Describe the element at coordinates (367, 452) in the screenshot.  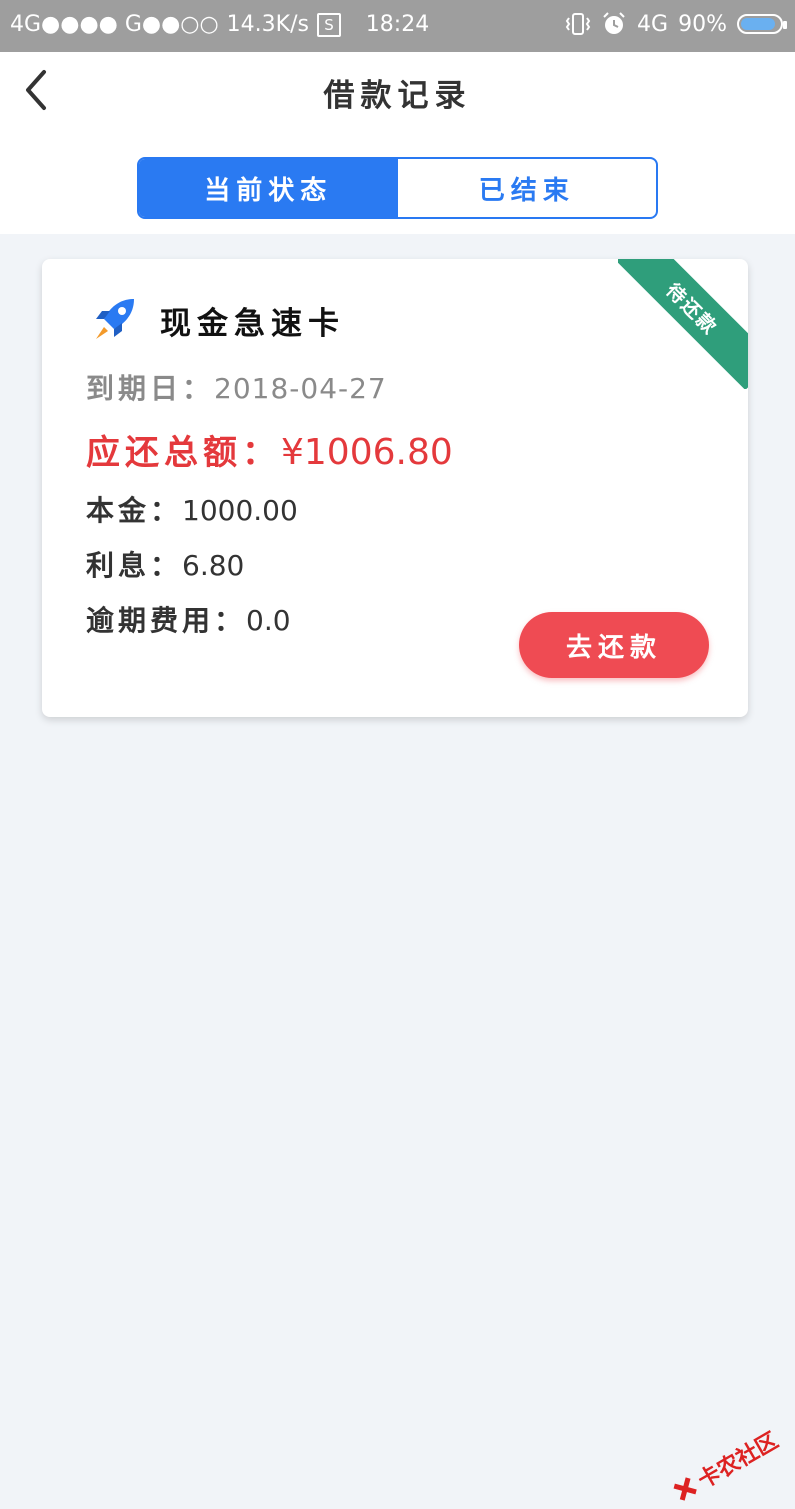
I see `total-due-value: ¥1006.80` at that location.